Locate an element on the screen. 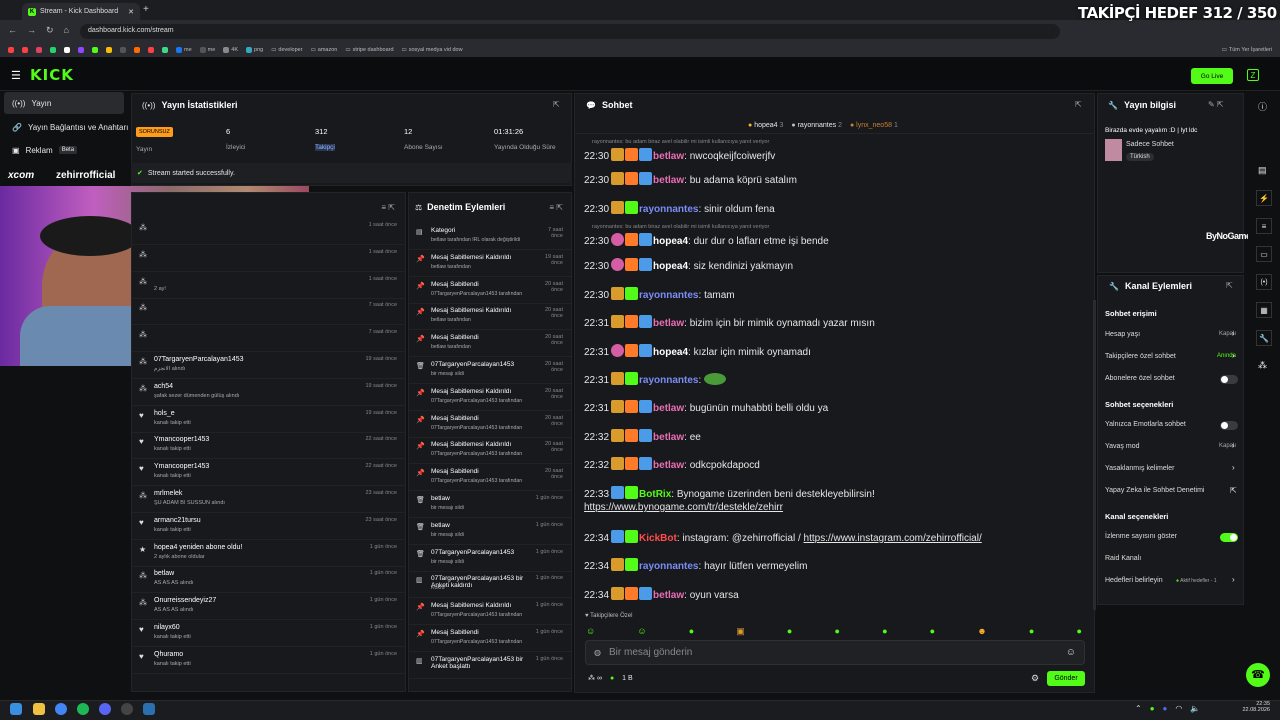 This screenshot has width=1280, height=720. sidebar-item-ads: ▣ Reklam Beta is located at coordinates (64, 150).